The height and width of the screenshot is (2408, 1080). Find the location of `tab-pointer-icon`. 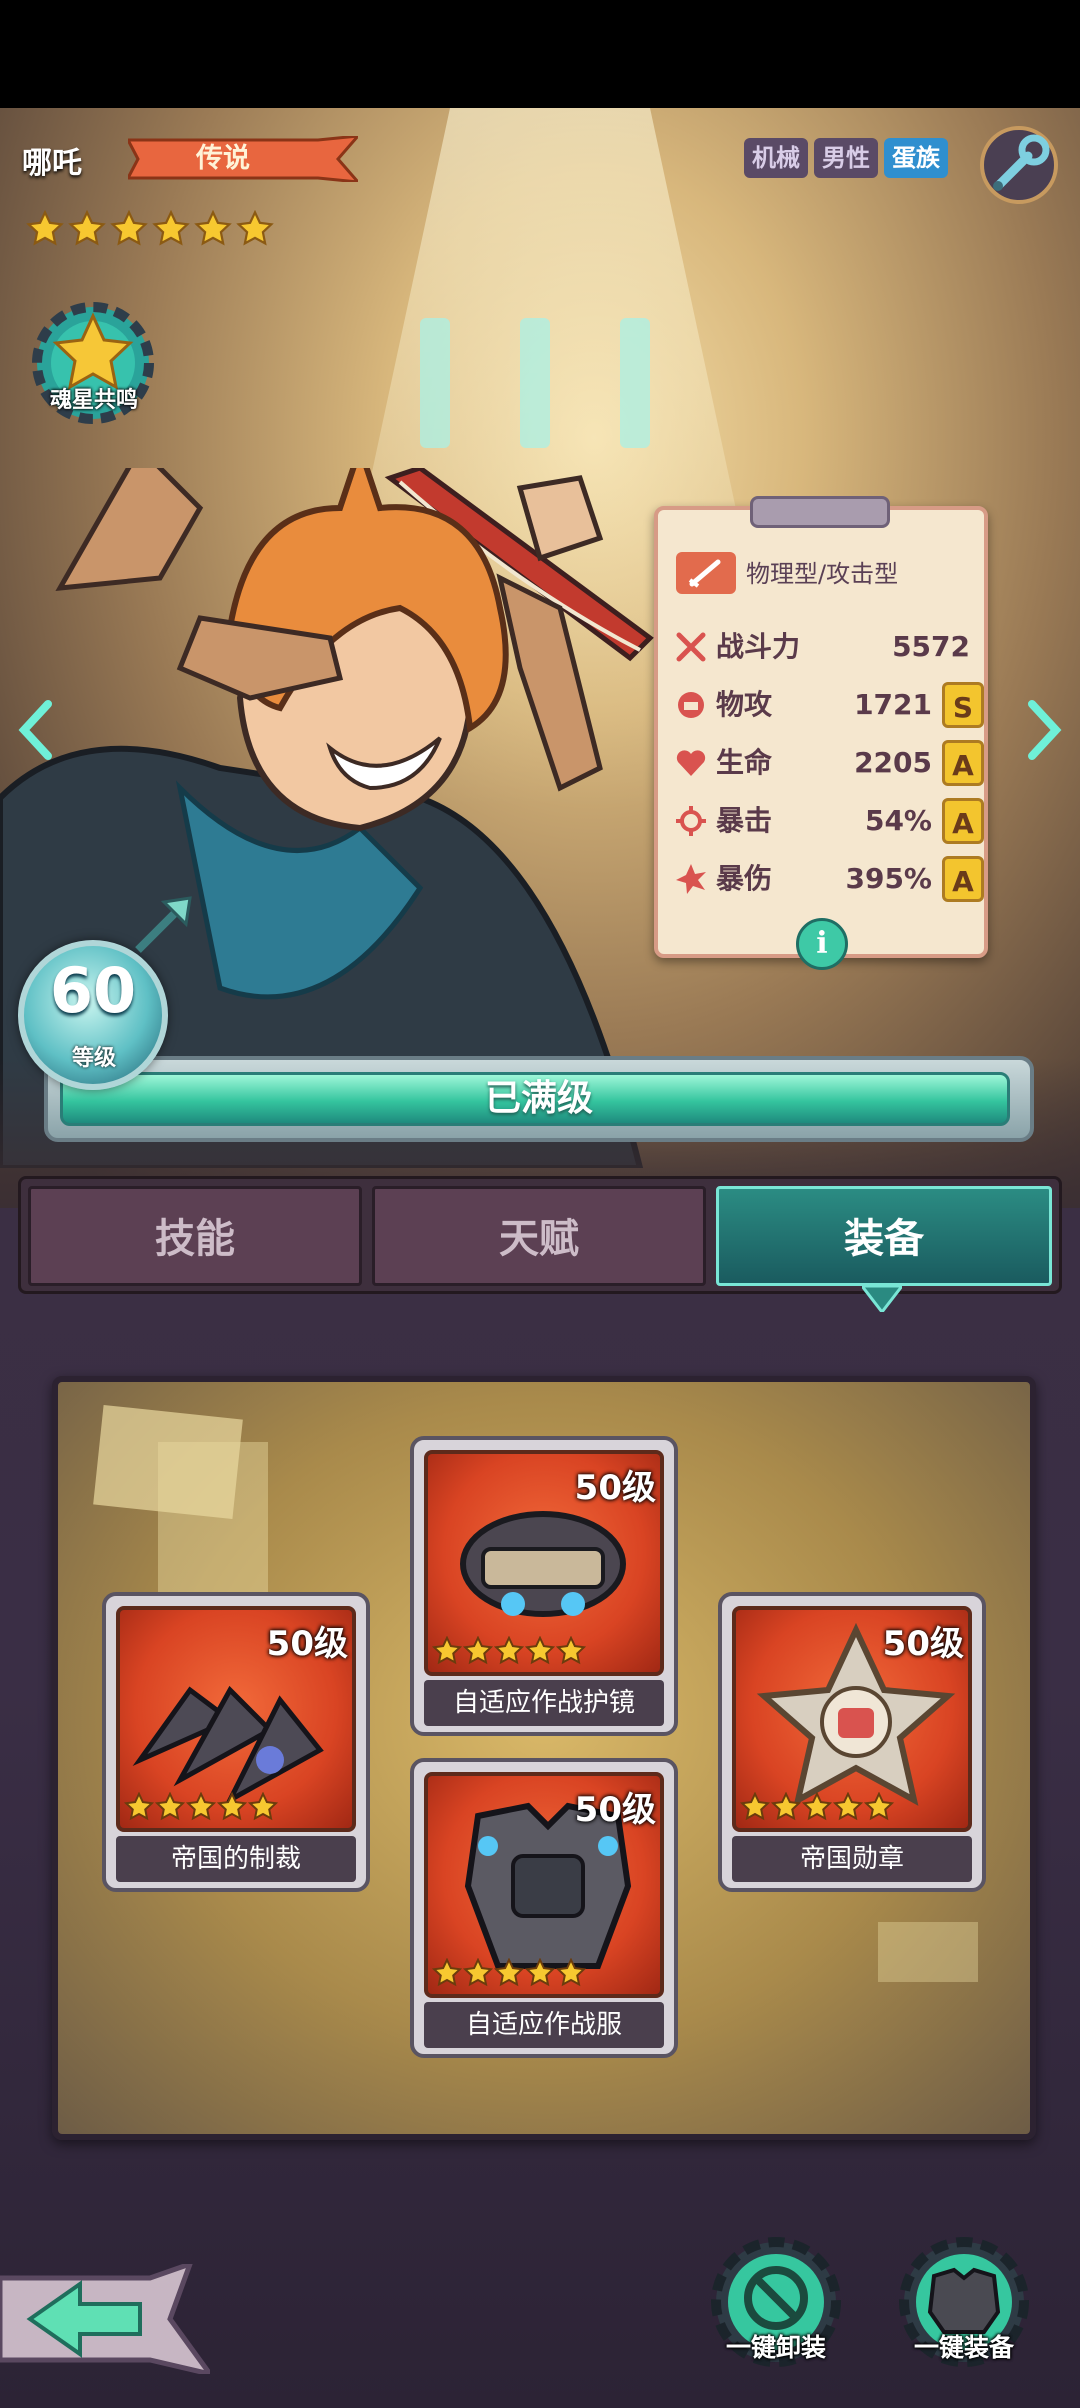

tab-pointer-icon is located at coordinates (882, 1299).